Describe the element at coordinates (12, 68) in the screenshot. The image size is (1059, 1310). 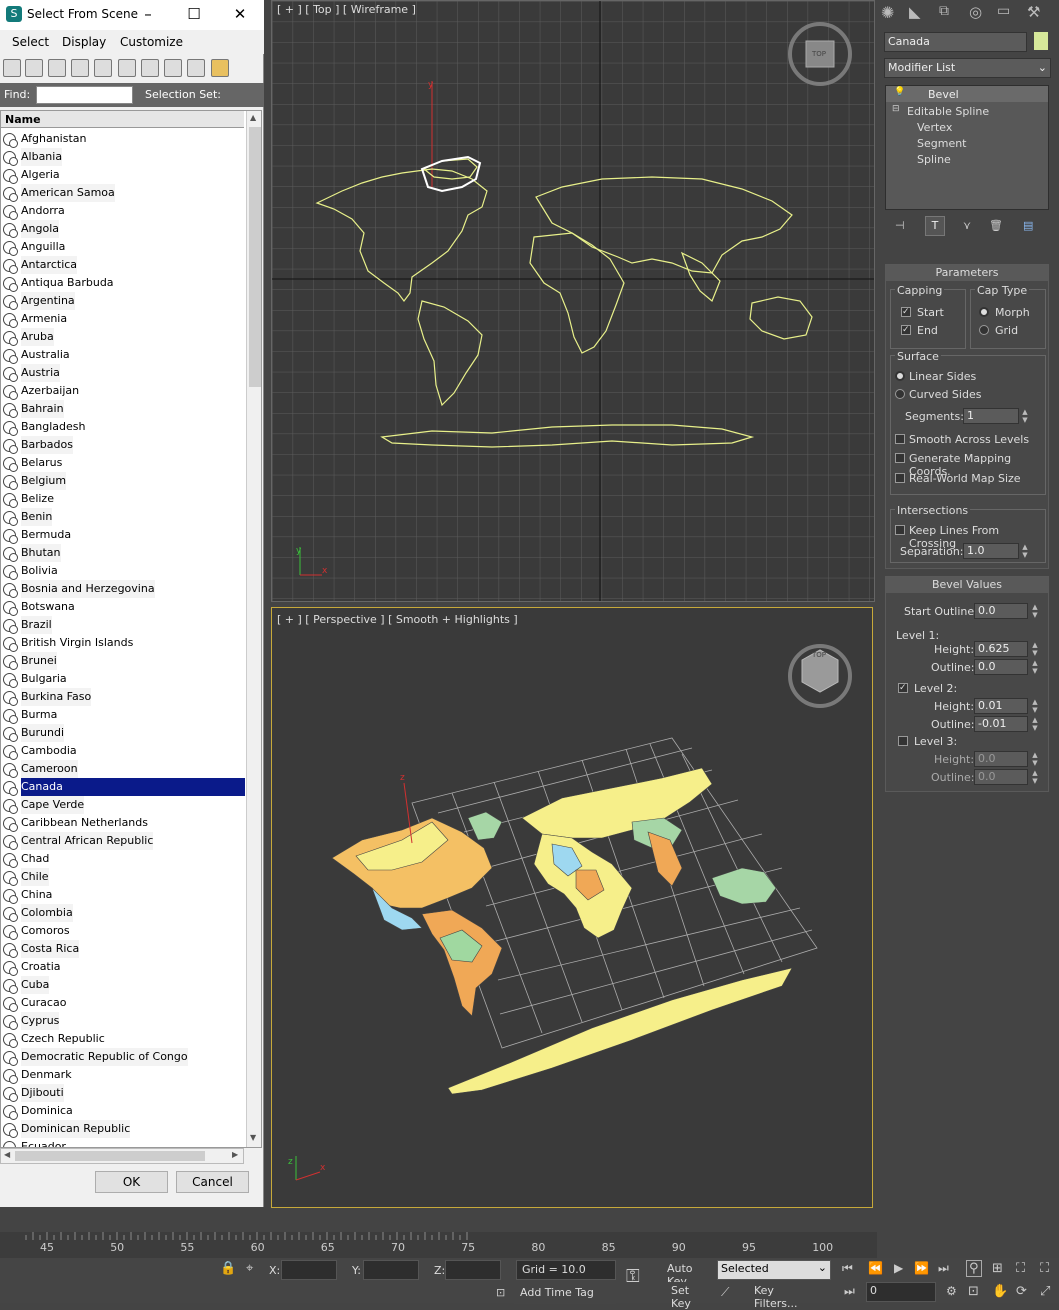
I see `display-geometry-icon` at that location.